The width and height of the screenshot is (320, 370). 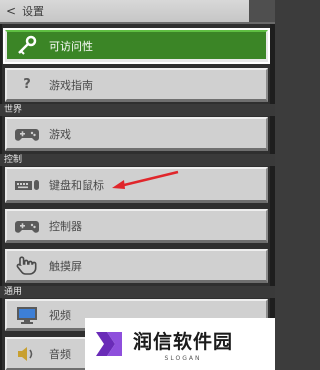 What do you see at coordinates (109, 344) in the screenshot?
I see `watermark-logo-icon` at bounding box center [109, 344].